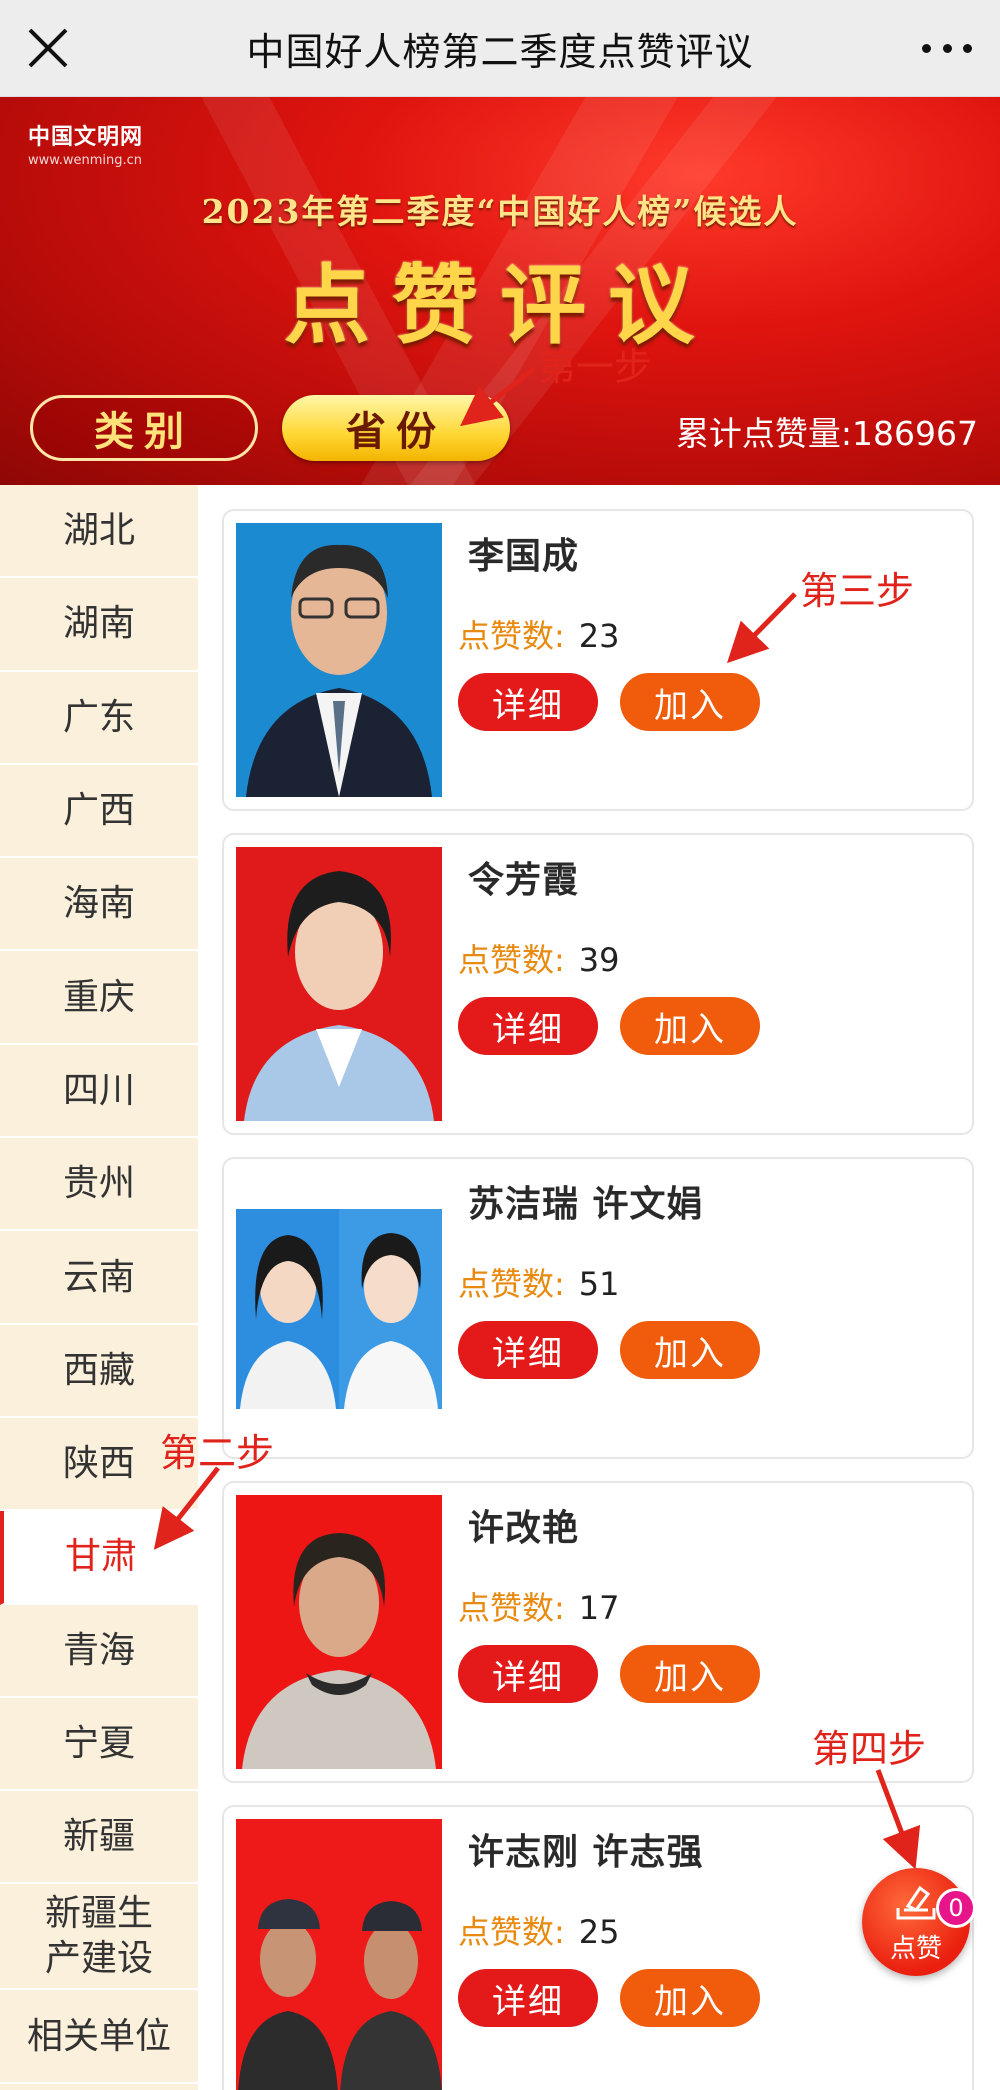 Image resolution: width=1000 pixels, height=2090 pixels. I want to click on page-title: 中国好人榜第二季度点赞评议, so click(500, 51).